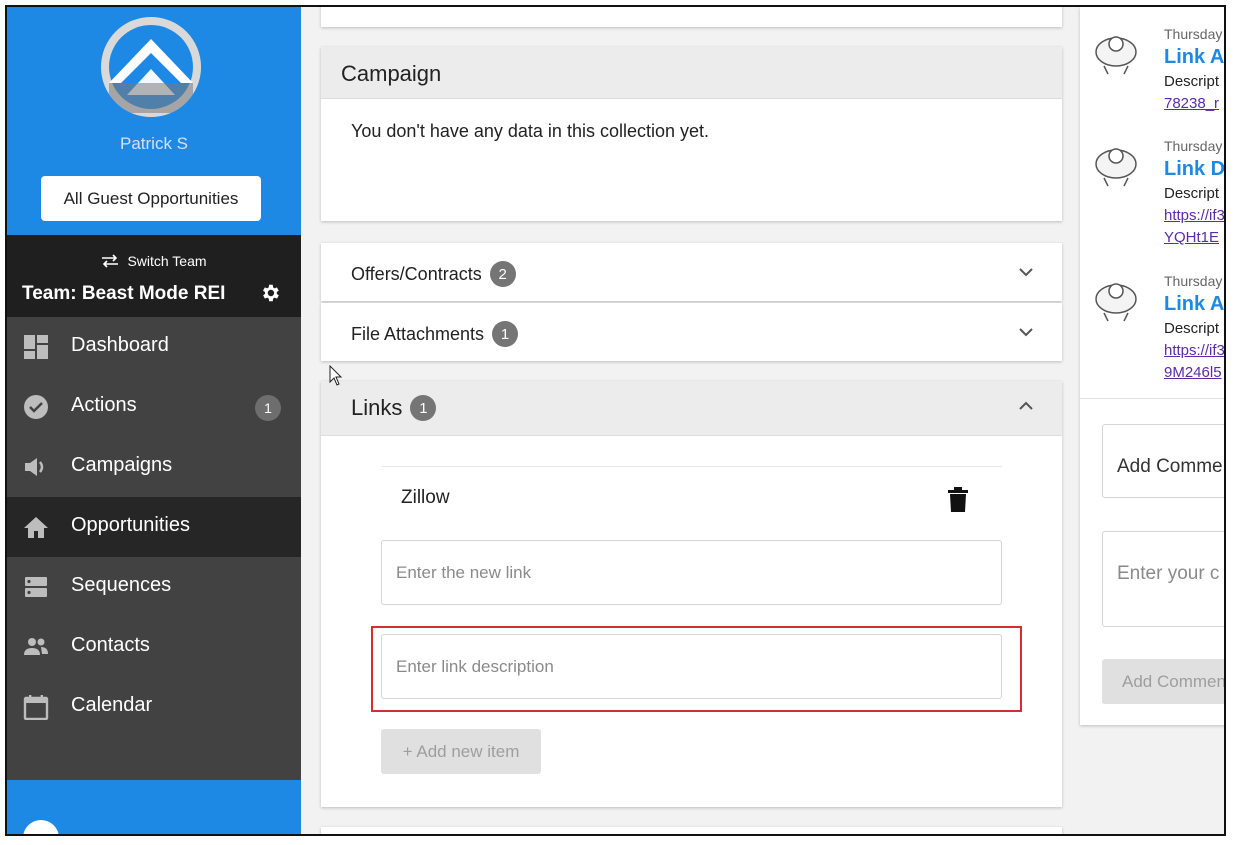 The height and width of the screenshot is (845, 1235). What do you see at coordinates (1191, 237) in the screenshot?
I see `activity-link: YQHt1E` at bounding box center [1191, 237].